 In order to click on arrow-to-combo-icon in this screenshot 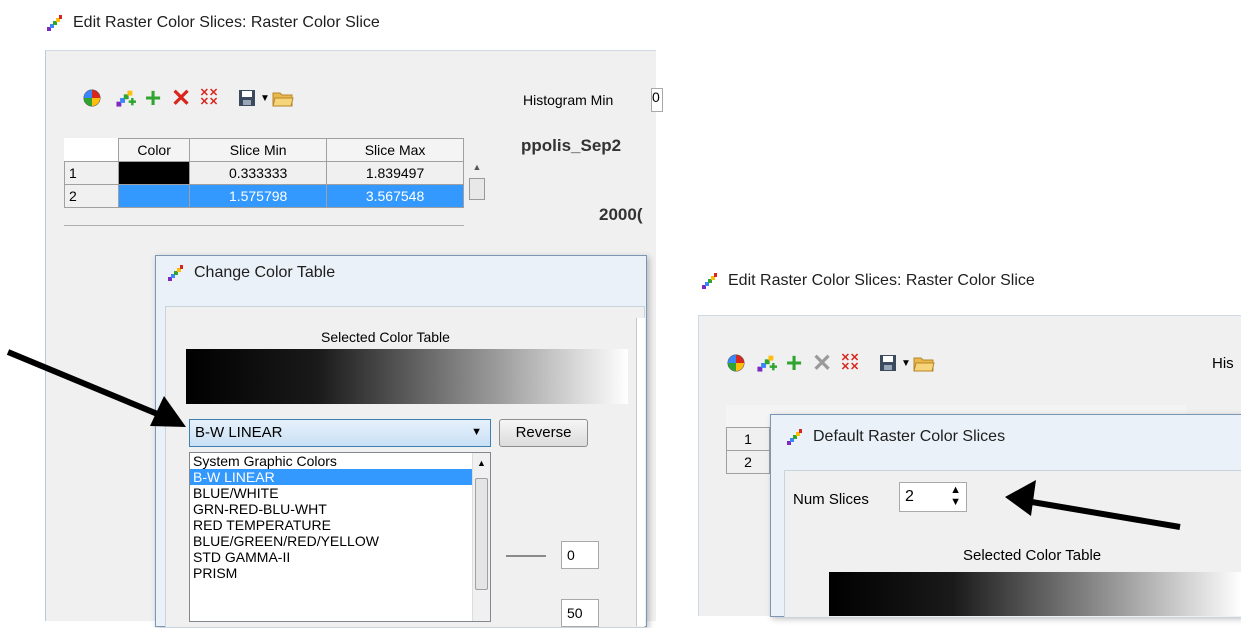, I will do `click(96, 388)`.